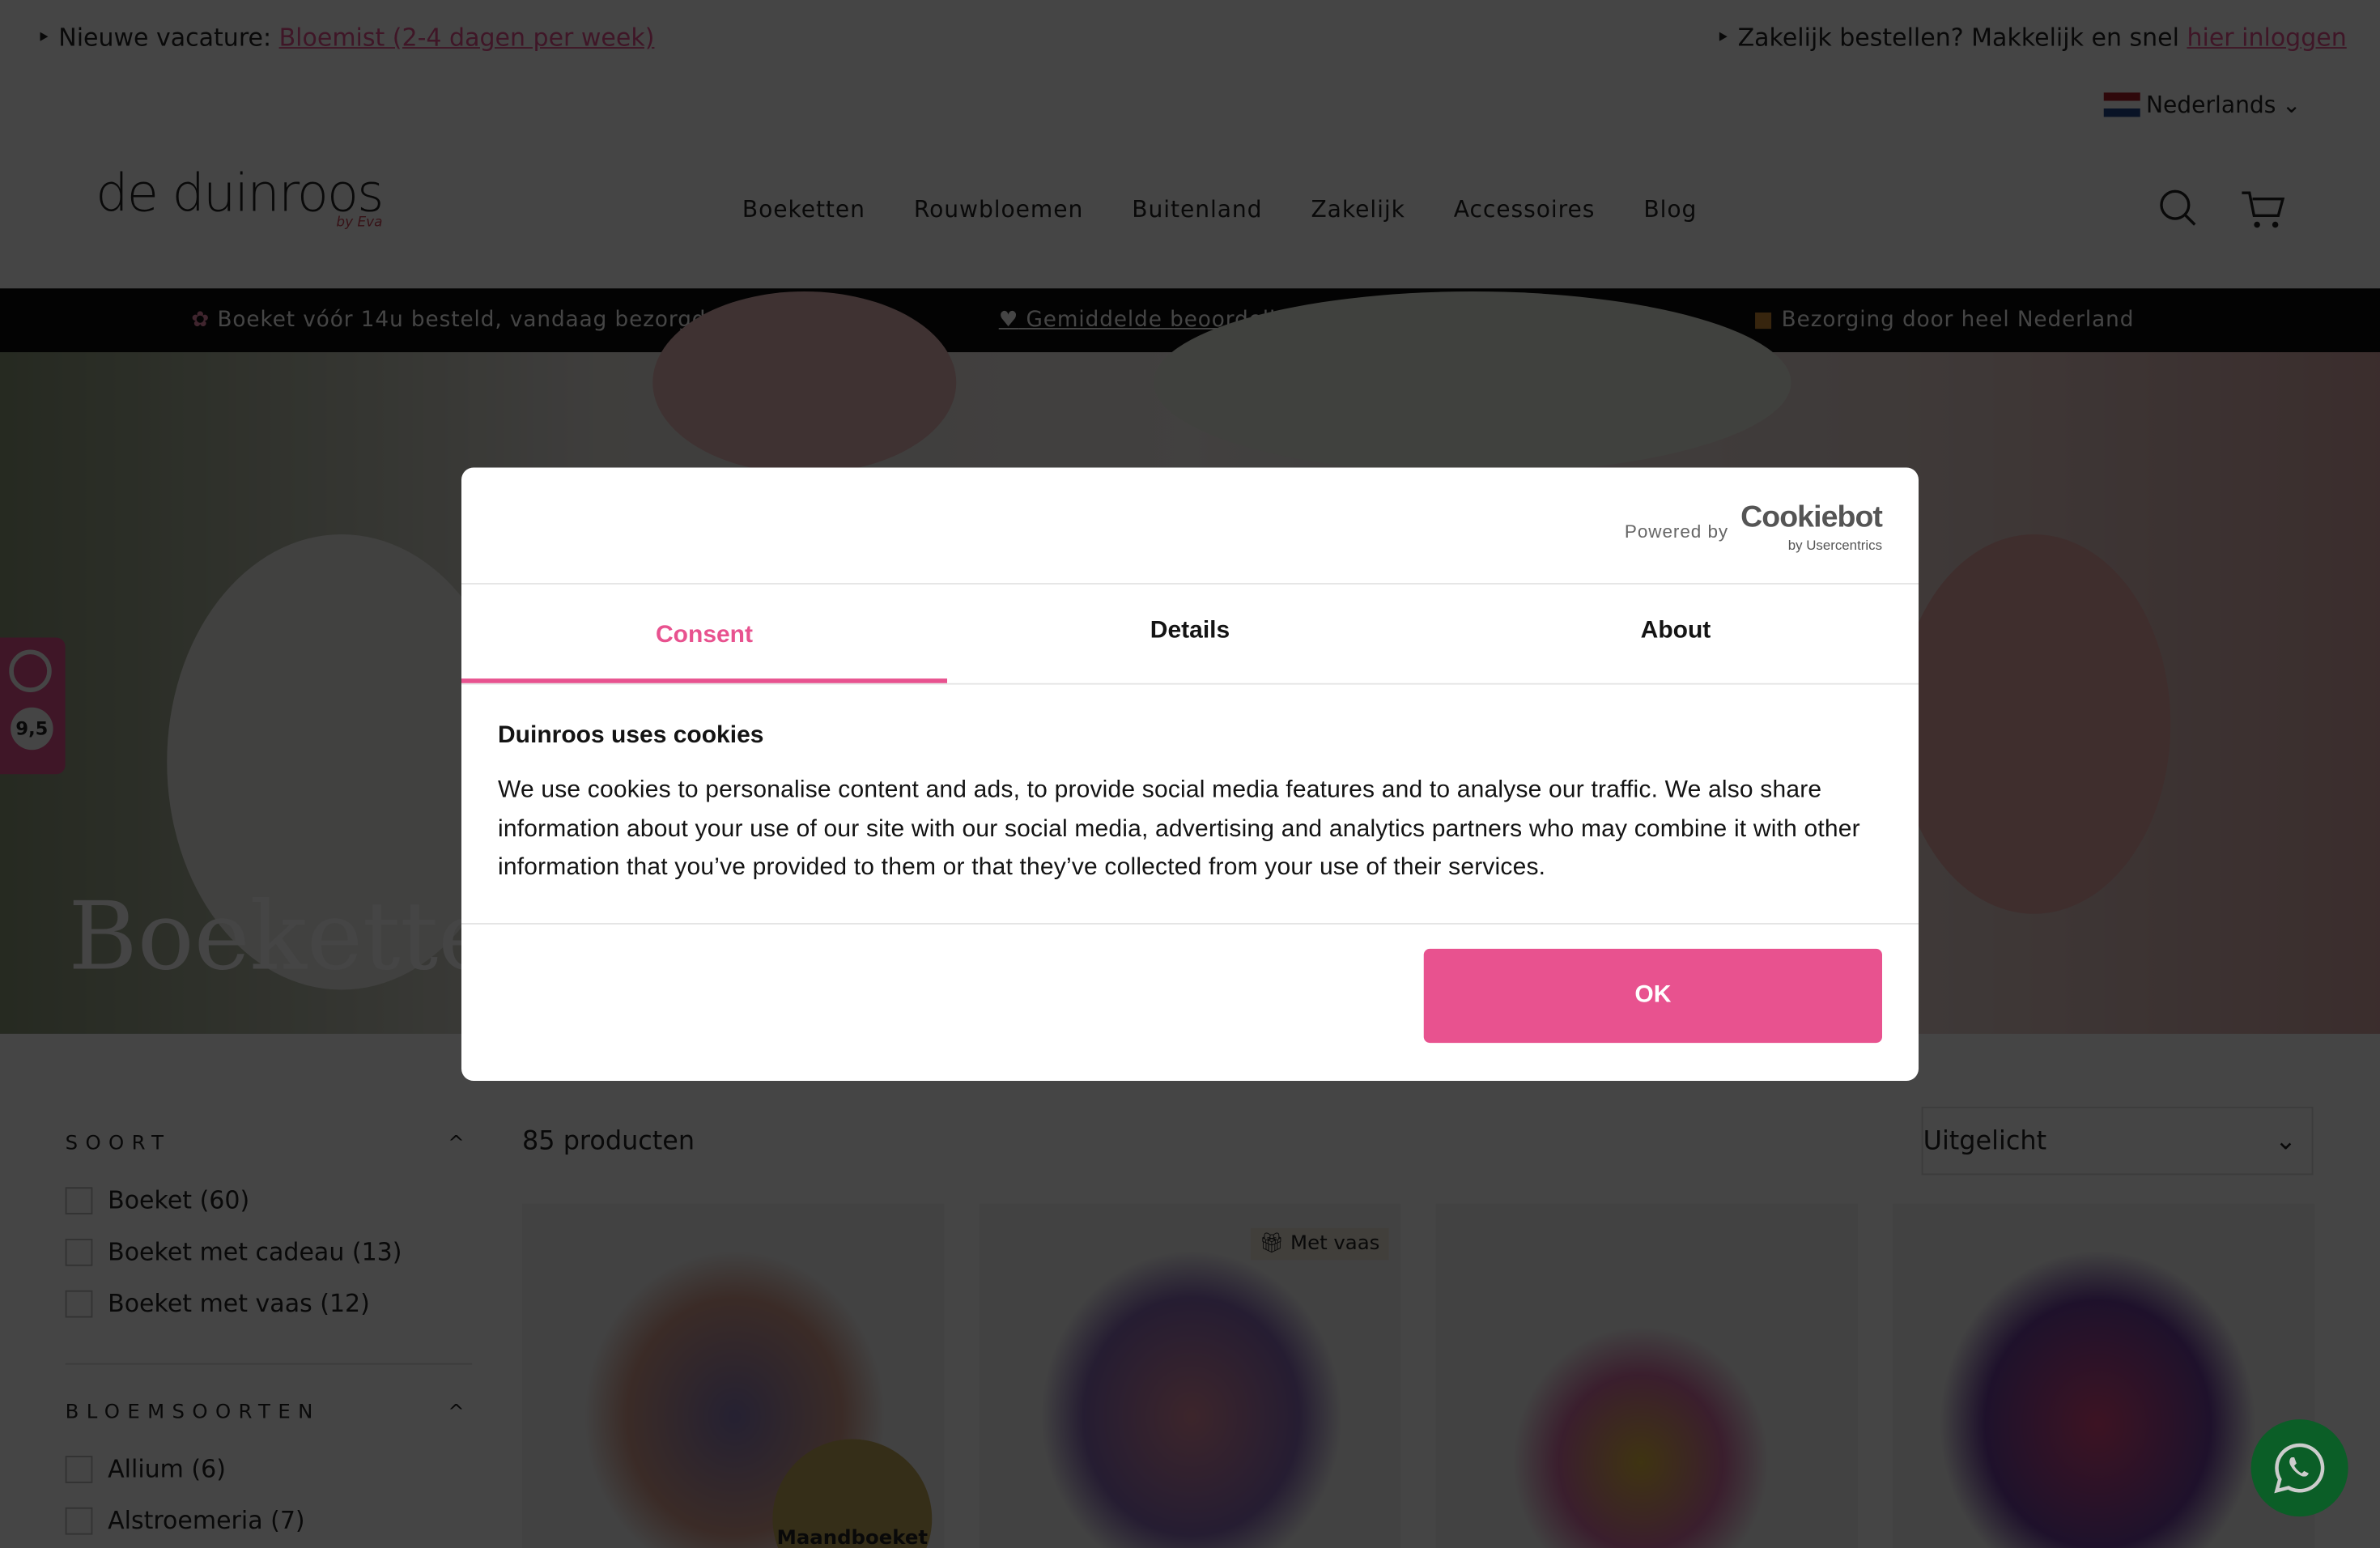 The height and width of the screenshot is (1548, 2380). What do you see at coordinates (2178, 208) in the screenshot?
I see `search-icon` at bounding box center [2178, 208].